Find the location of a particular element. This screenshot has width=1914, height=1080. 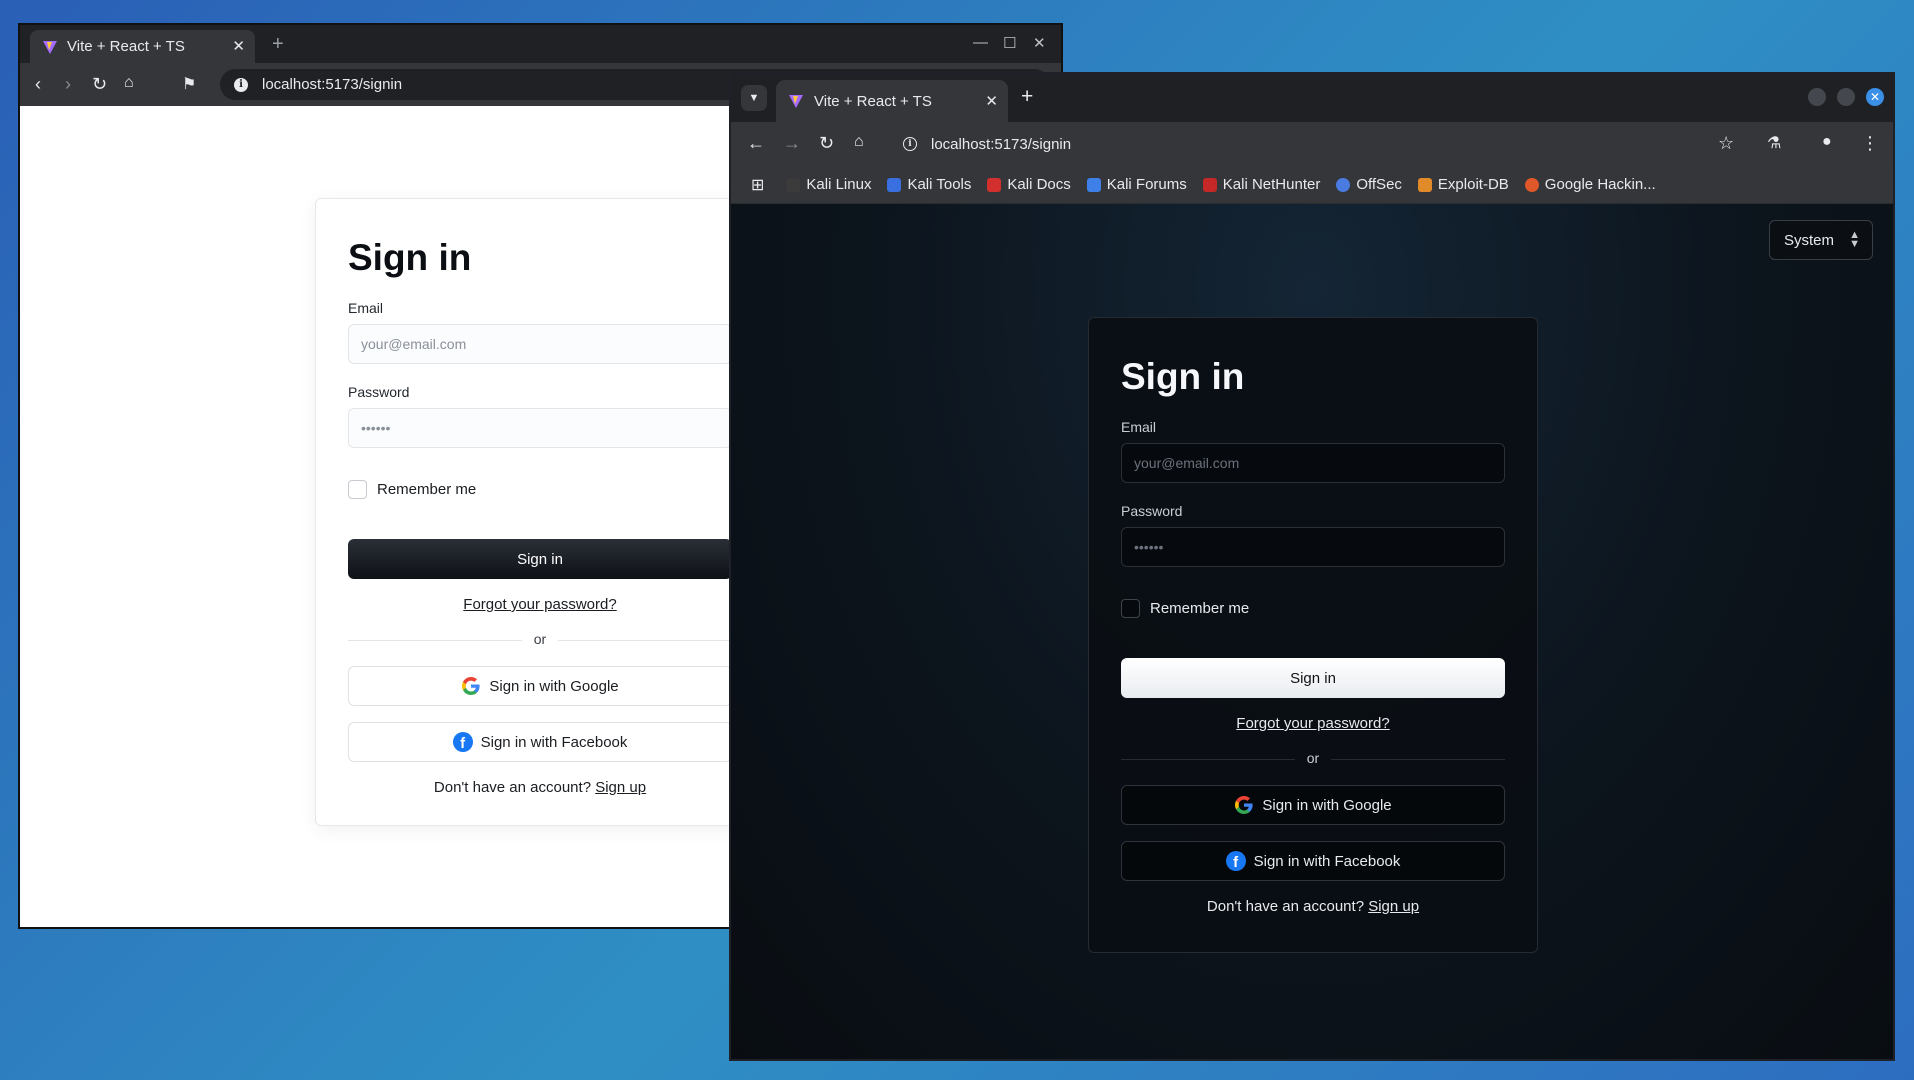

star-icon: ☆ is located at coordinates (1726, 143).